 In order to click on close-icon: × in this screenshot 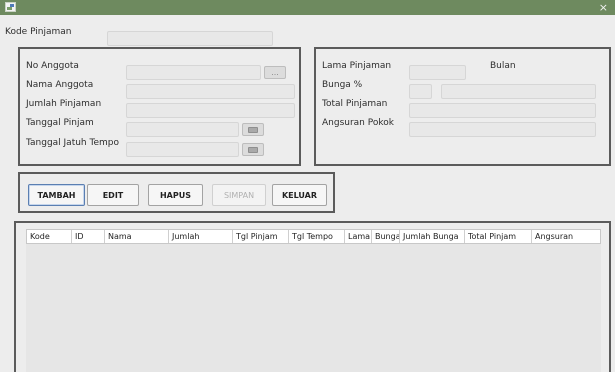, I will do `click(603, 7)`.